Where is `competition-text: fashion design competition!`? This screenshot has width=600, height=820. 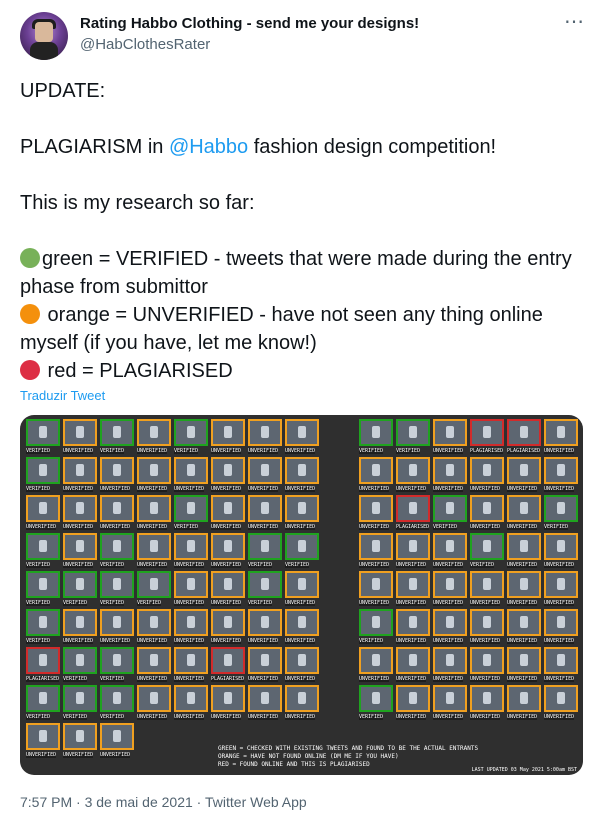
competition-text: fashion design competition! is located at coordinates (372, 147).